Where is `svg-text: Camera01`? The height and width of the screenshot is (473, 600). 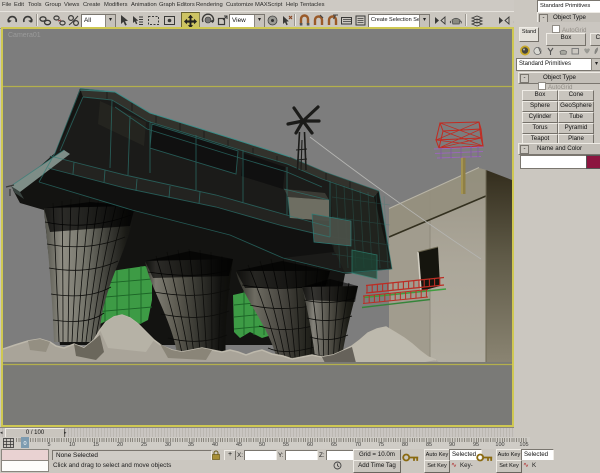 svg-text: Camera01 is located at coordinates (24, 35).